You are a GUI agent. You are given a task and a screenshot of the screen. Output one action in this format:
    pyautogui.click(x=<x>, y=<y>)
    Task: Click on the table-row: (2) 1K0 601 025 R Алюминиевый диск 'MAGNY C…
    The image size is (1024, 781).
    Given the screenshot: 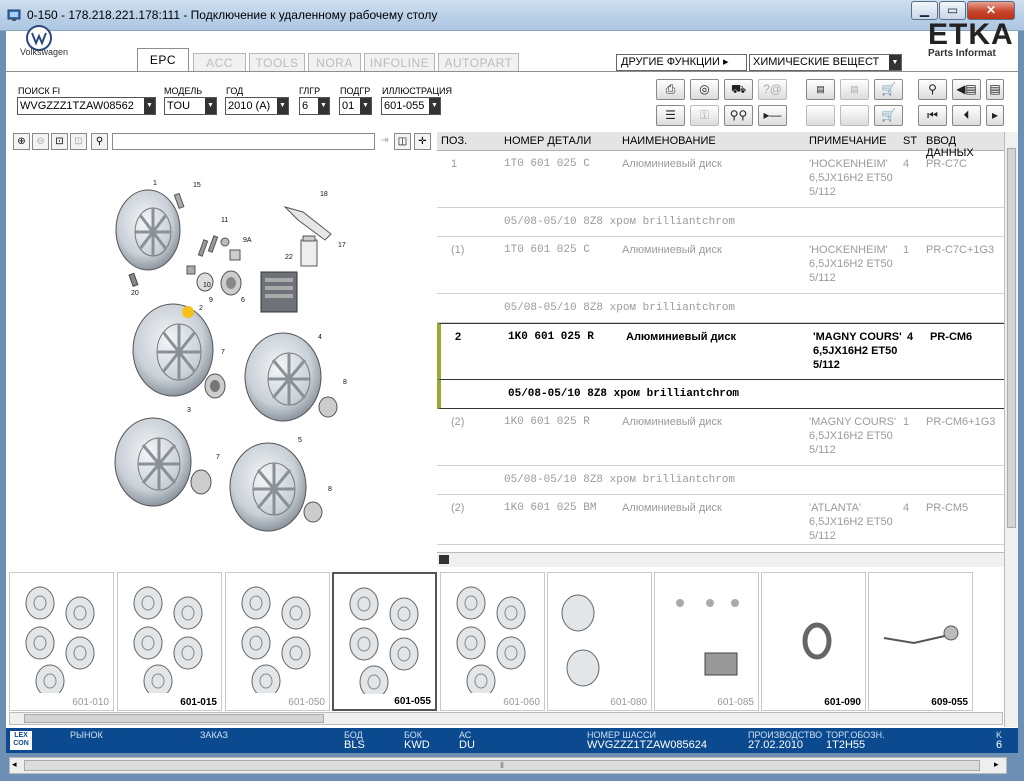 What is the action you would take?
    pyautogui.click(x=721, y=437)
    